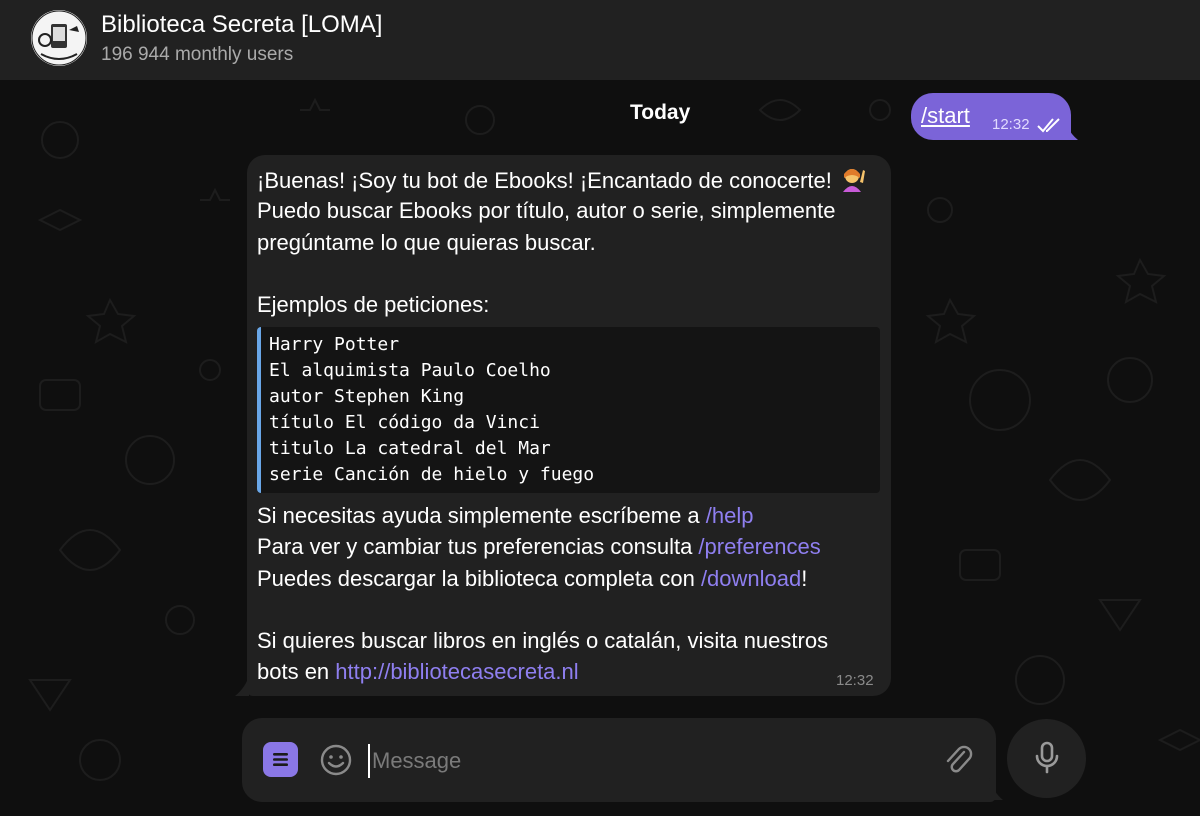  I want to click on message-line: pregúntame lo que quieras buscar., so click(426, 242).